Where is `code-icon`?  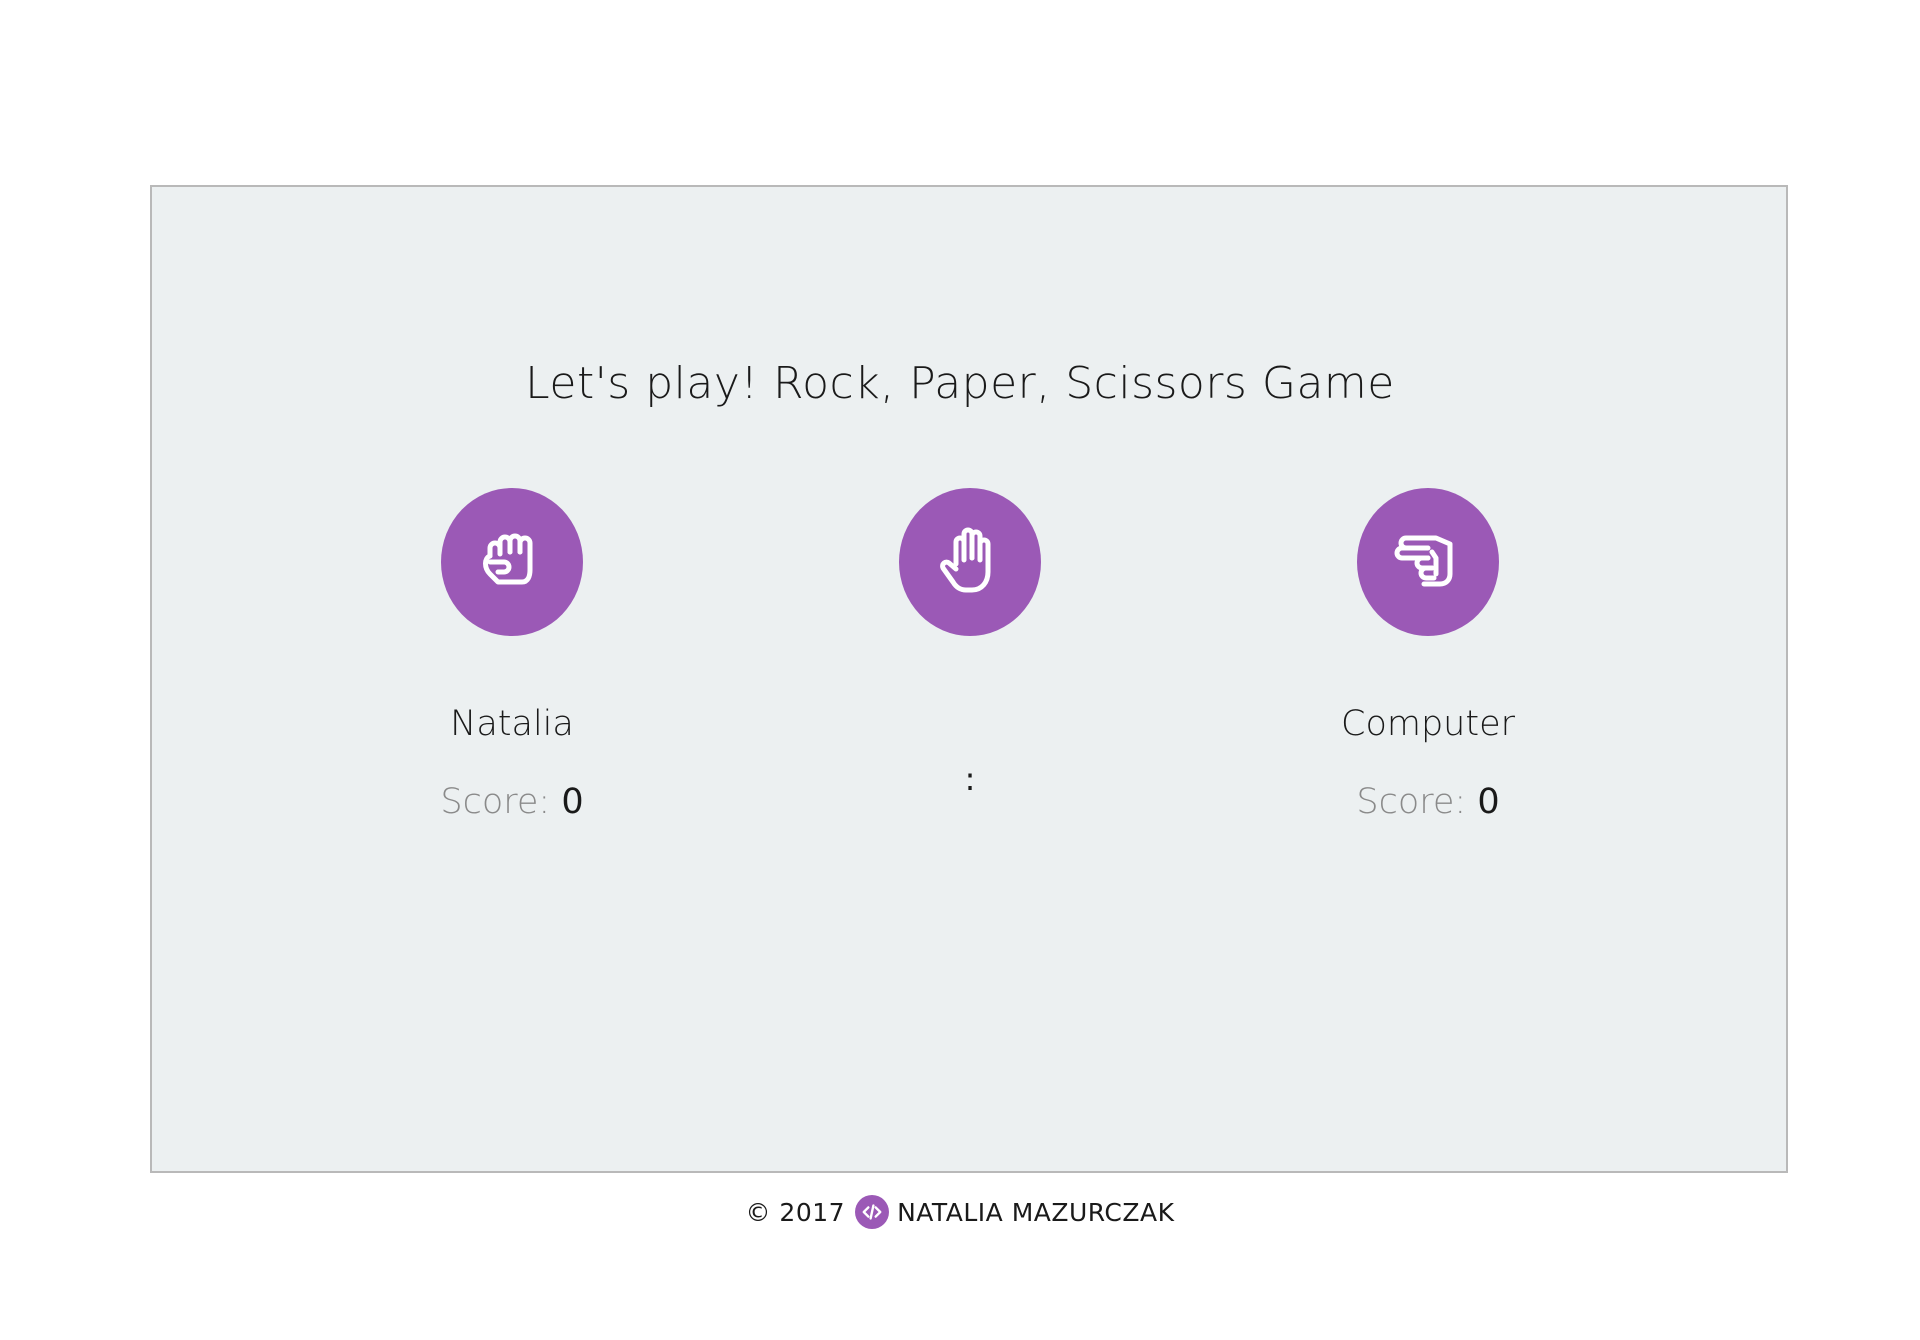 code-icon is located at coordinates (872, 1212).